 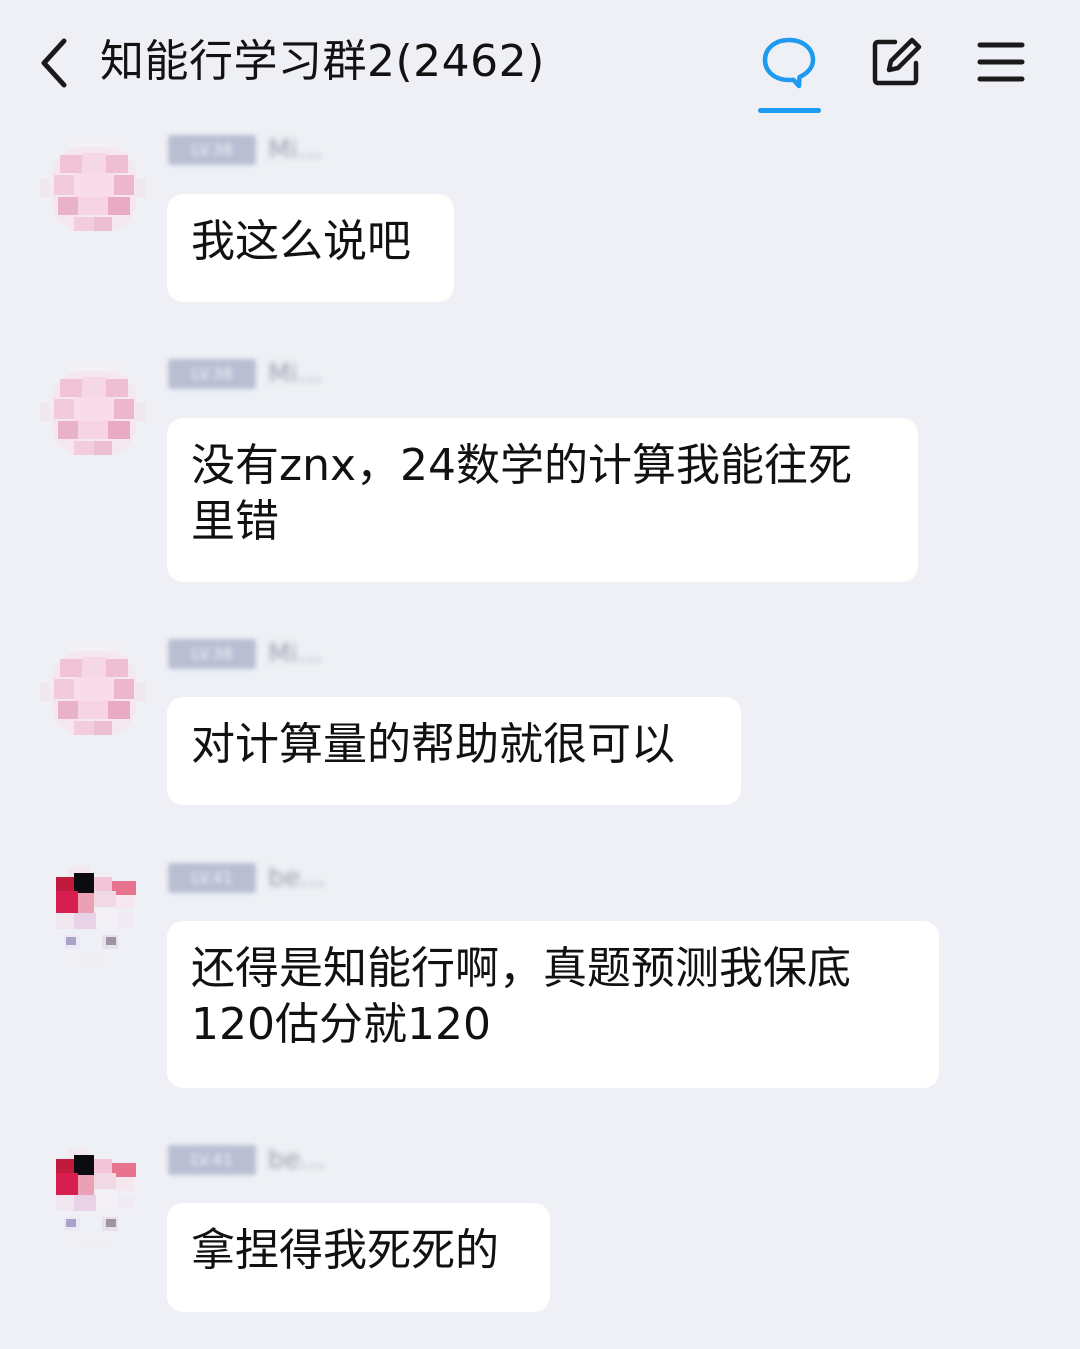 What do you see at coordinates (454, 751) in the screenshot?
I see `message-bubble: 对计算量的帮助就很可以` at bounding box center [454, 751].